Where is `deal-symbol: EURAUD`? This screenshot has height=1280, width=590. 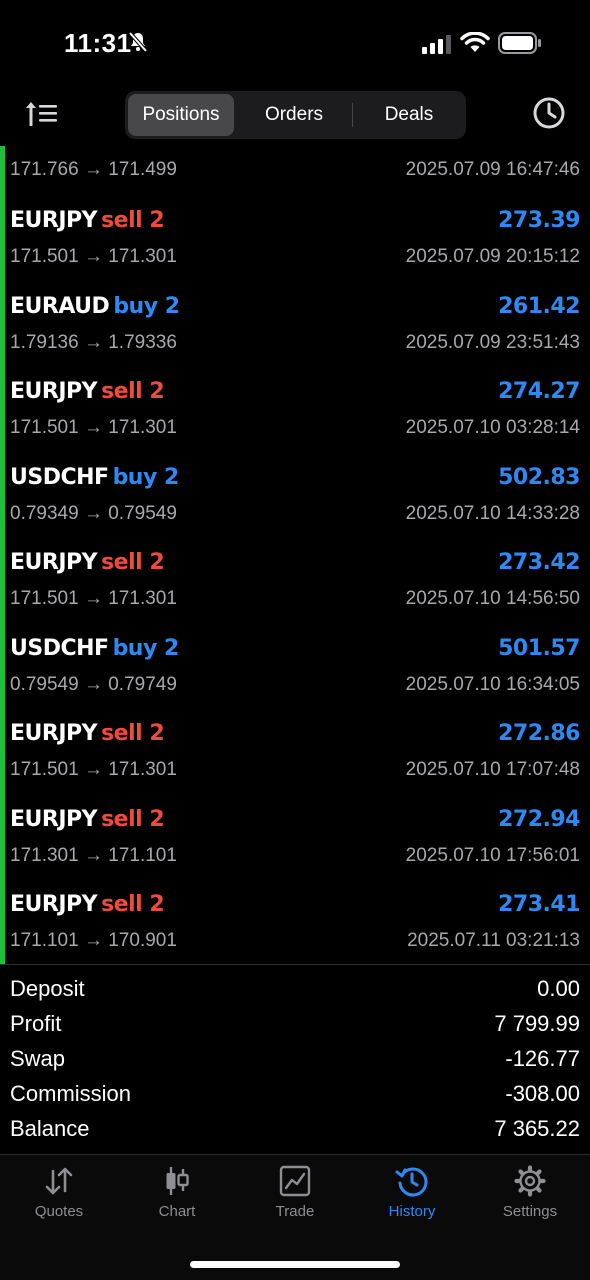
deal-symbol: EURAUD is located at coordinates (60, 306).